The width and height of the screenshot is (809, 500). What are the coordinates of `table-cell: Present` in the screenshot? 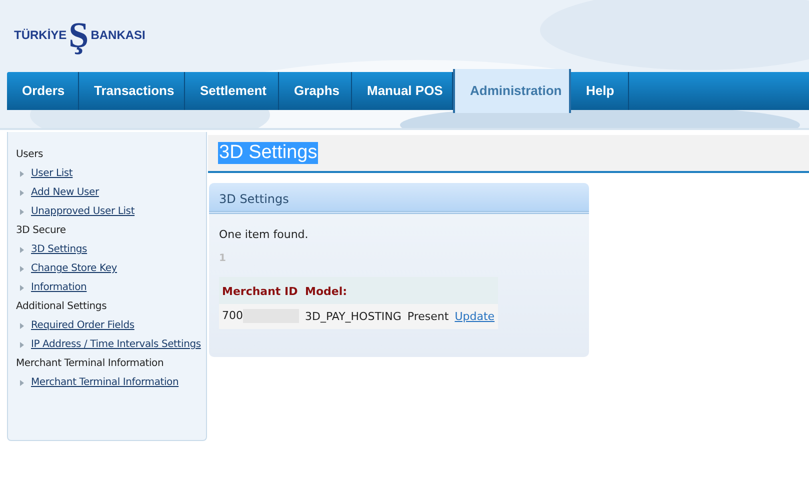 It's located at (428, 316).